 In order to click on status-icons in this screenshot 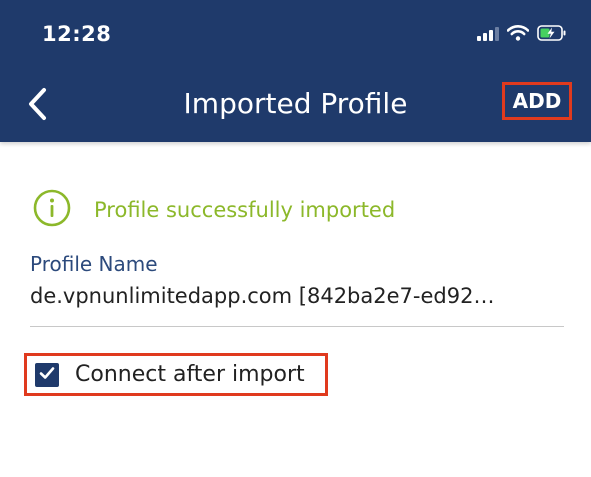, I will do `click(522, 35)`.